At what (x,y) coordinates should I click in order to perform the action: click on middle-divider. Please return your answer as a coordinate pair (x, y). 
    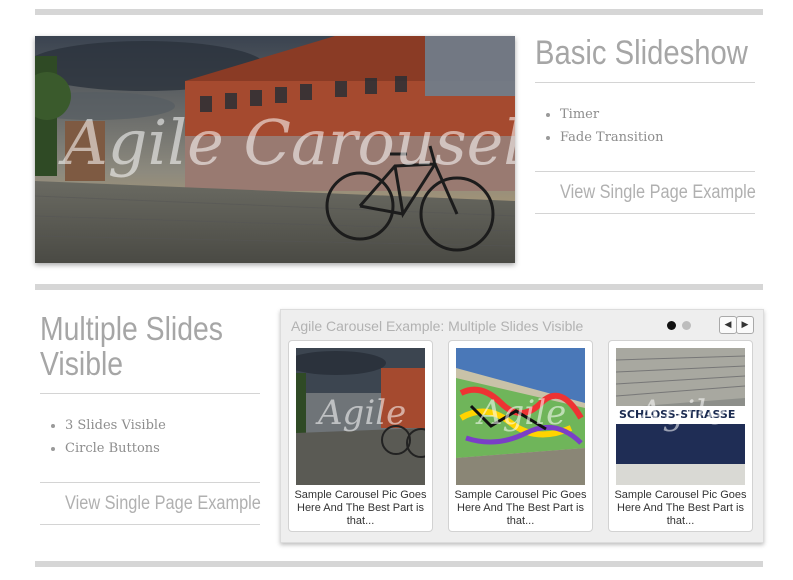
    Looking at the image, I should click on (399, 287).